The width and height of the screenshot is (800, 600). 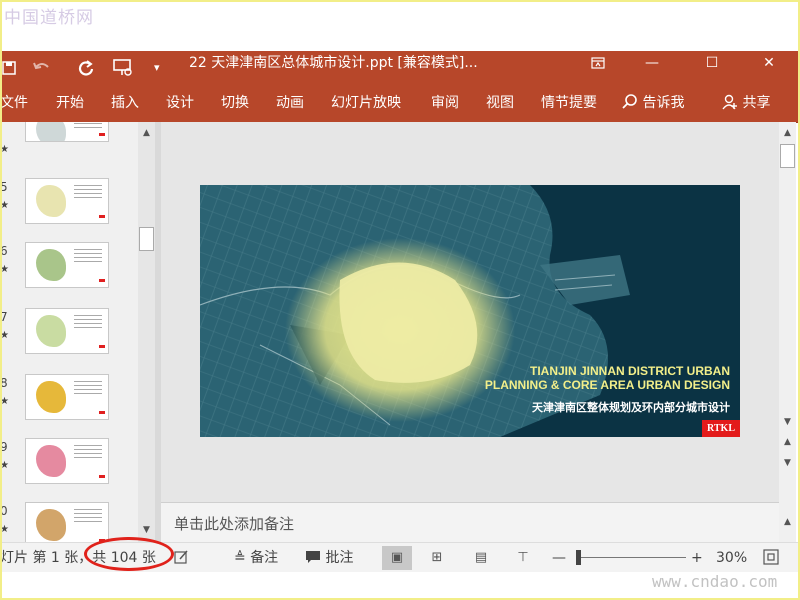 What do you see at coordinates (4, 383) in the screenshot?
I see `slide-number: 8` at bounding box center [4, 383].